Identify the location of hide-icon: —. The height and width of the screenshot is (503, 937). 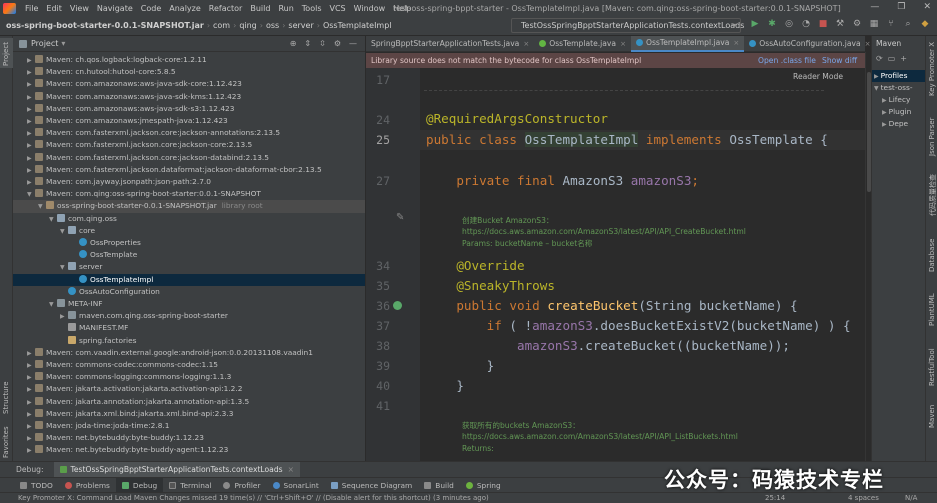
(353, 43).